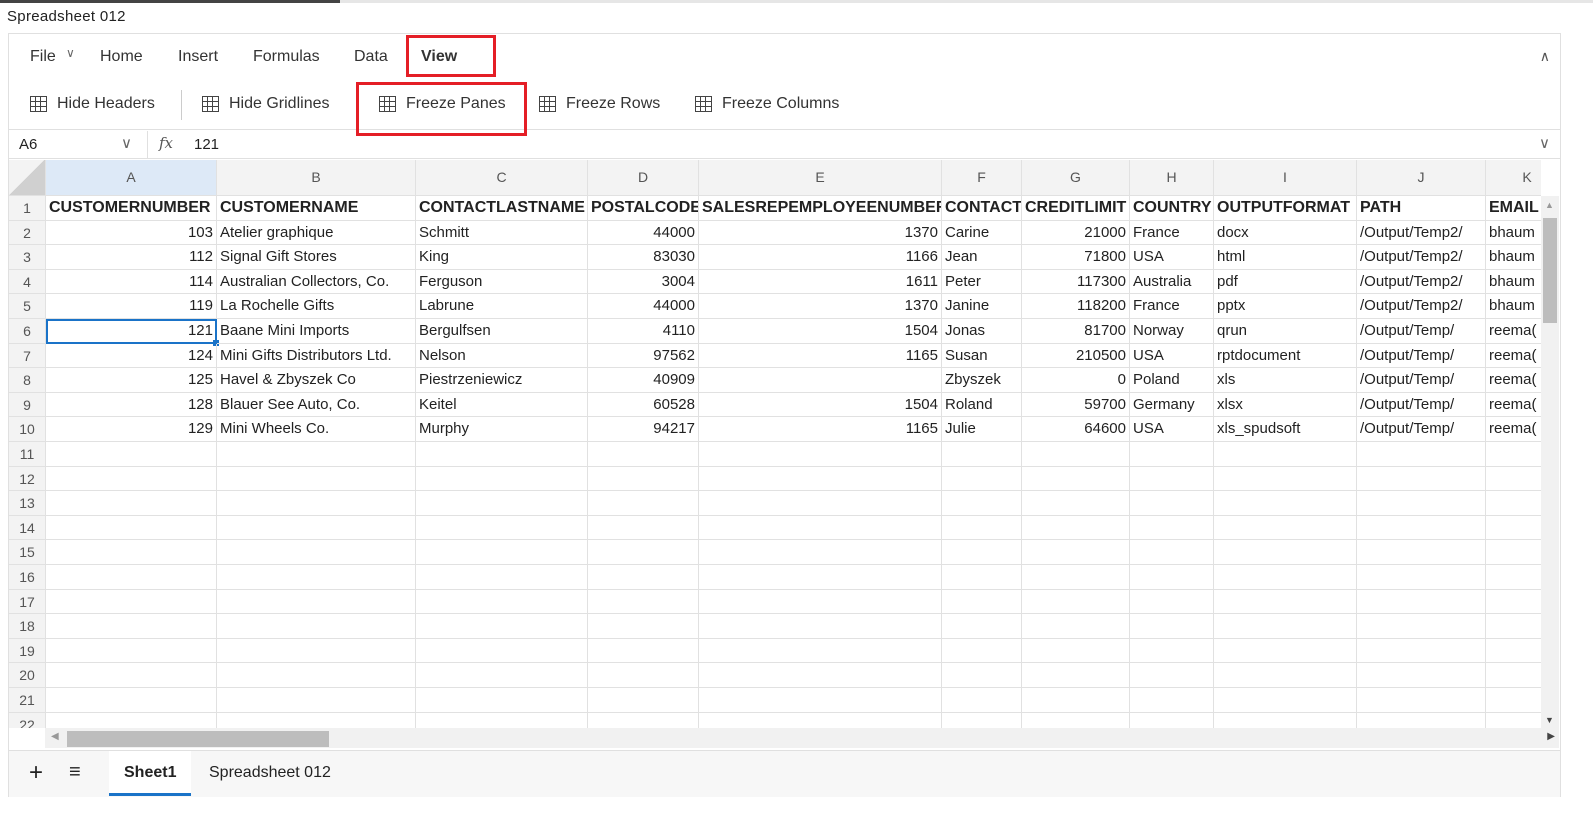  What do you see at coordinates (982, 306) in the screenshot?
I see `cell-f5: Janine` at bounding box center [982, 306].